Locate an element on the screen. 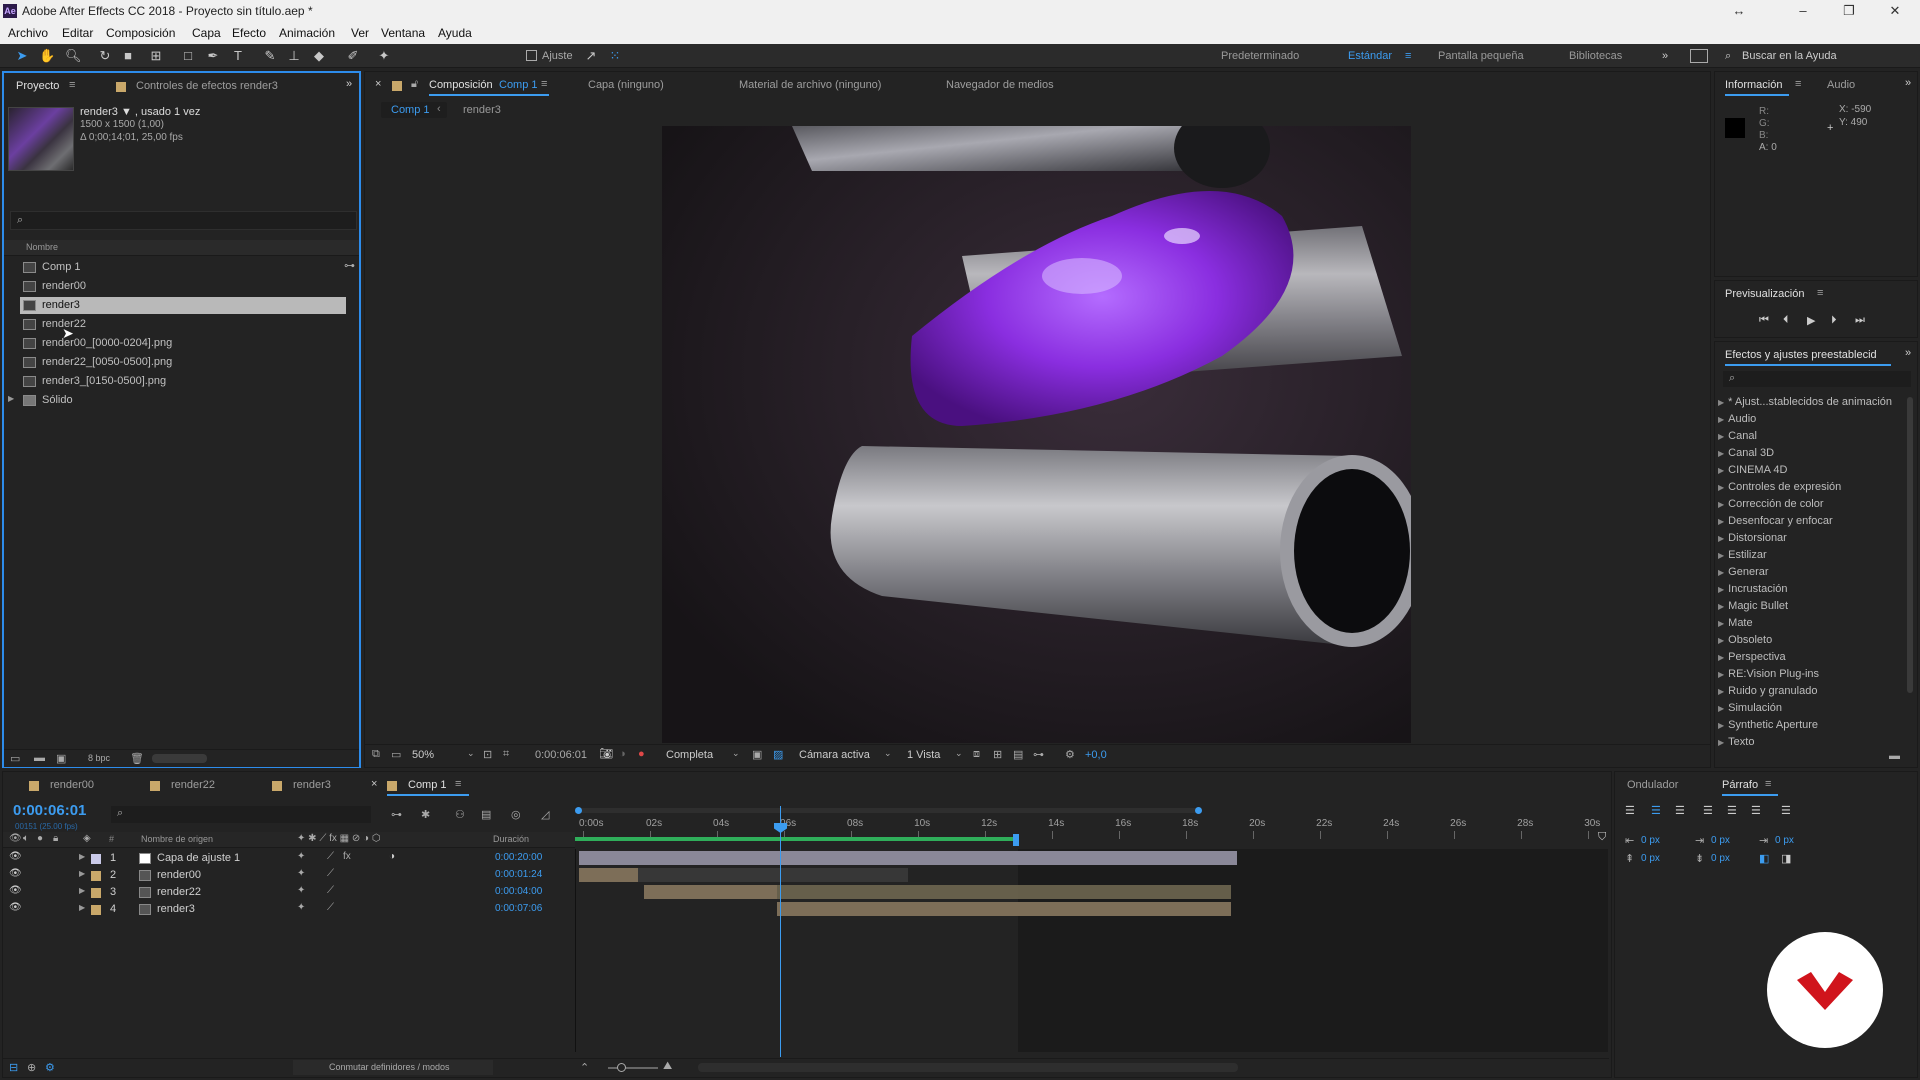 This screenshot has height=1080, width=1920. fast-previews-icon: ⊞ is located at coordinates (997, 754).